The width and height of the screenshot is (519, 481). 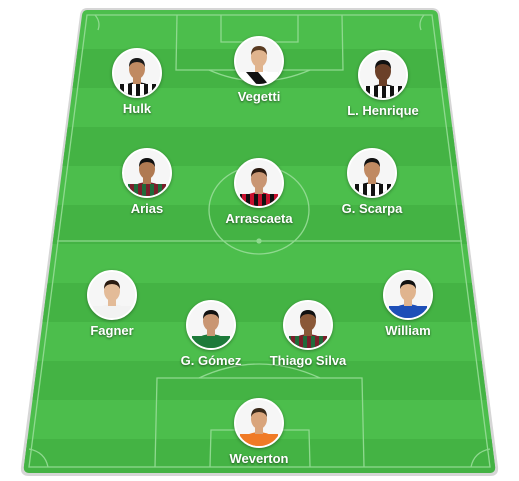 What do you see at coordinates (308, 360) in the screenshot?
I see `player-name: Thiago Silva` at bounding box center [308, 360].